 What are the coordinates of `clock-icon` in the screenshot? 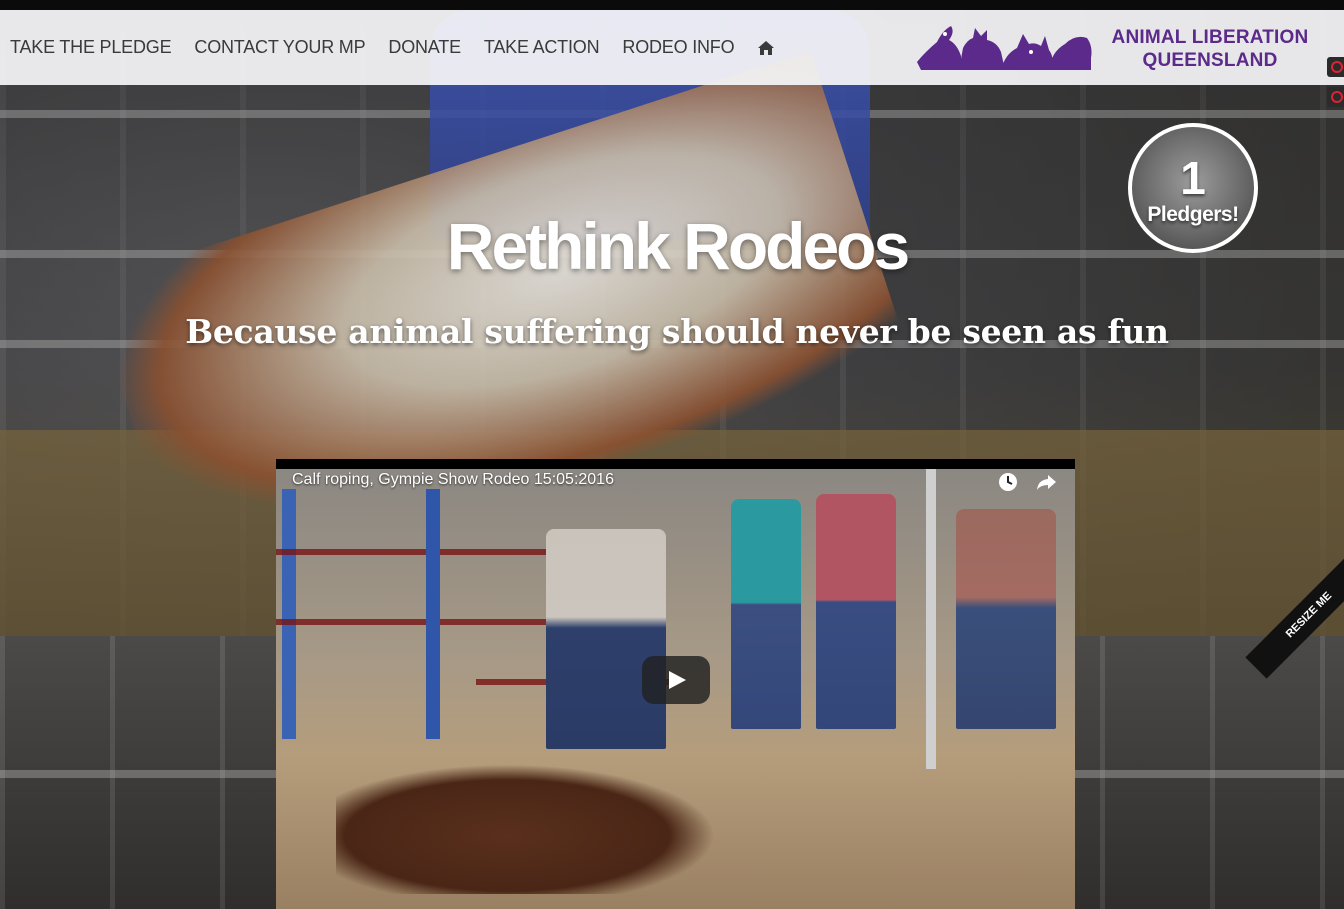 It's located at (1008, 482).